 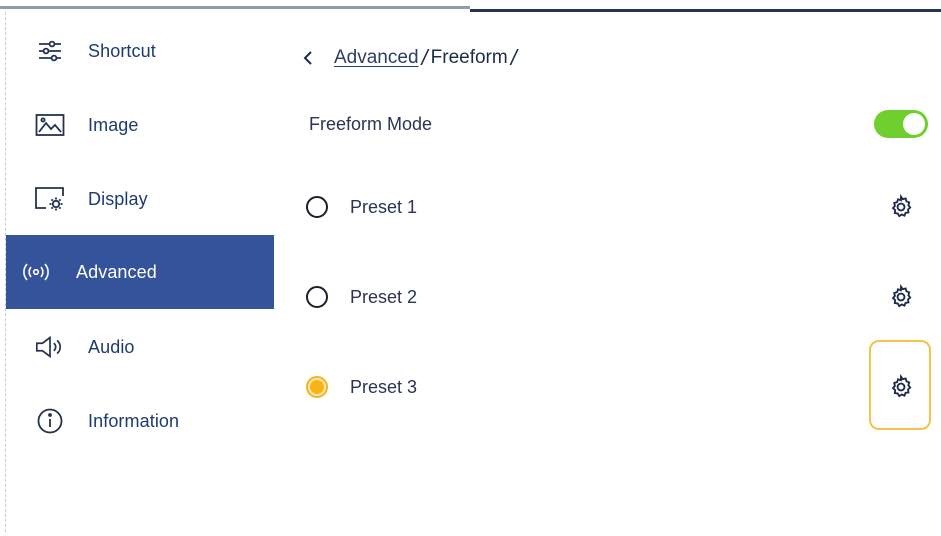 I want to click on chevron-left-icon, so click(x=307, y=58).